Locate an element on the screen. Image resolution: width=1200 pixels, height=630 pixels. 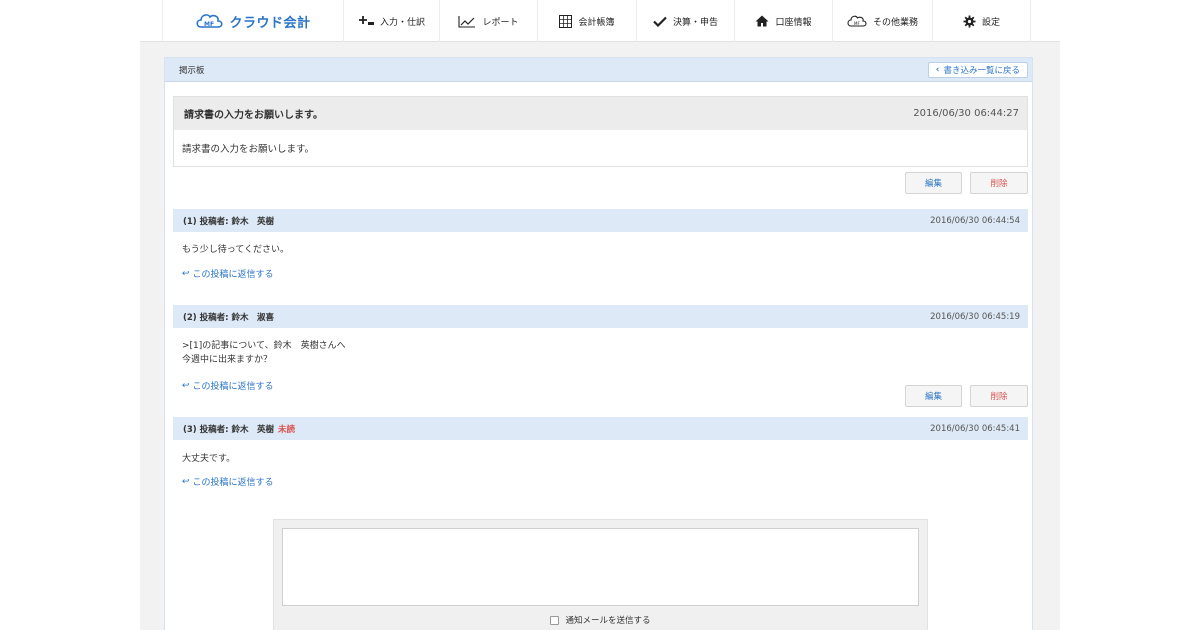
post-body: もう少し待ってください。 is located at coordinates (235, 250).